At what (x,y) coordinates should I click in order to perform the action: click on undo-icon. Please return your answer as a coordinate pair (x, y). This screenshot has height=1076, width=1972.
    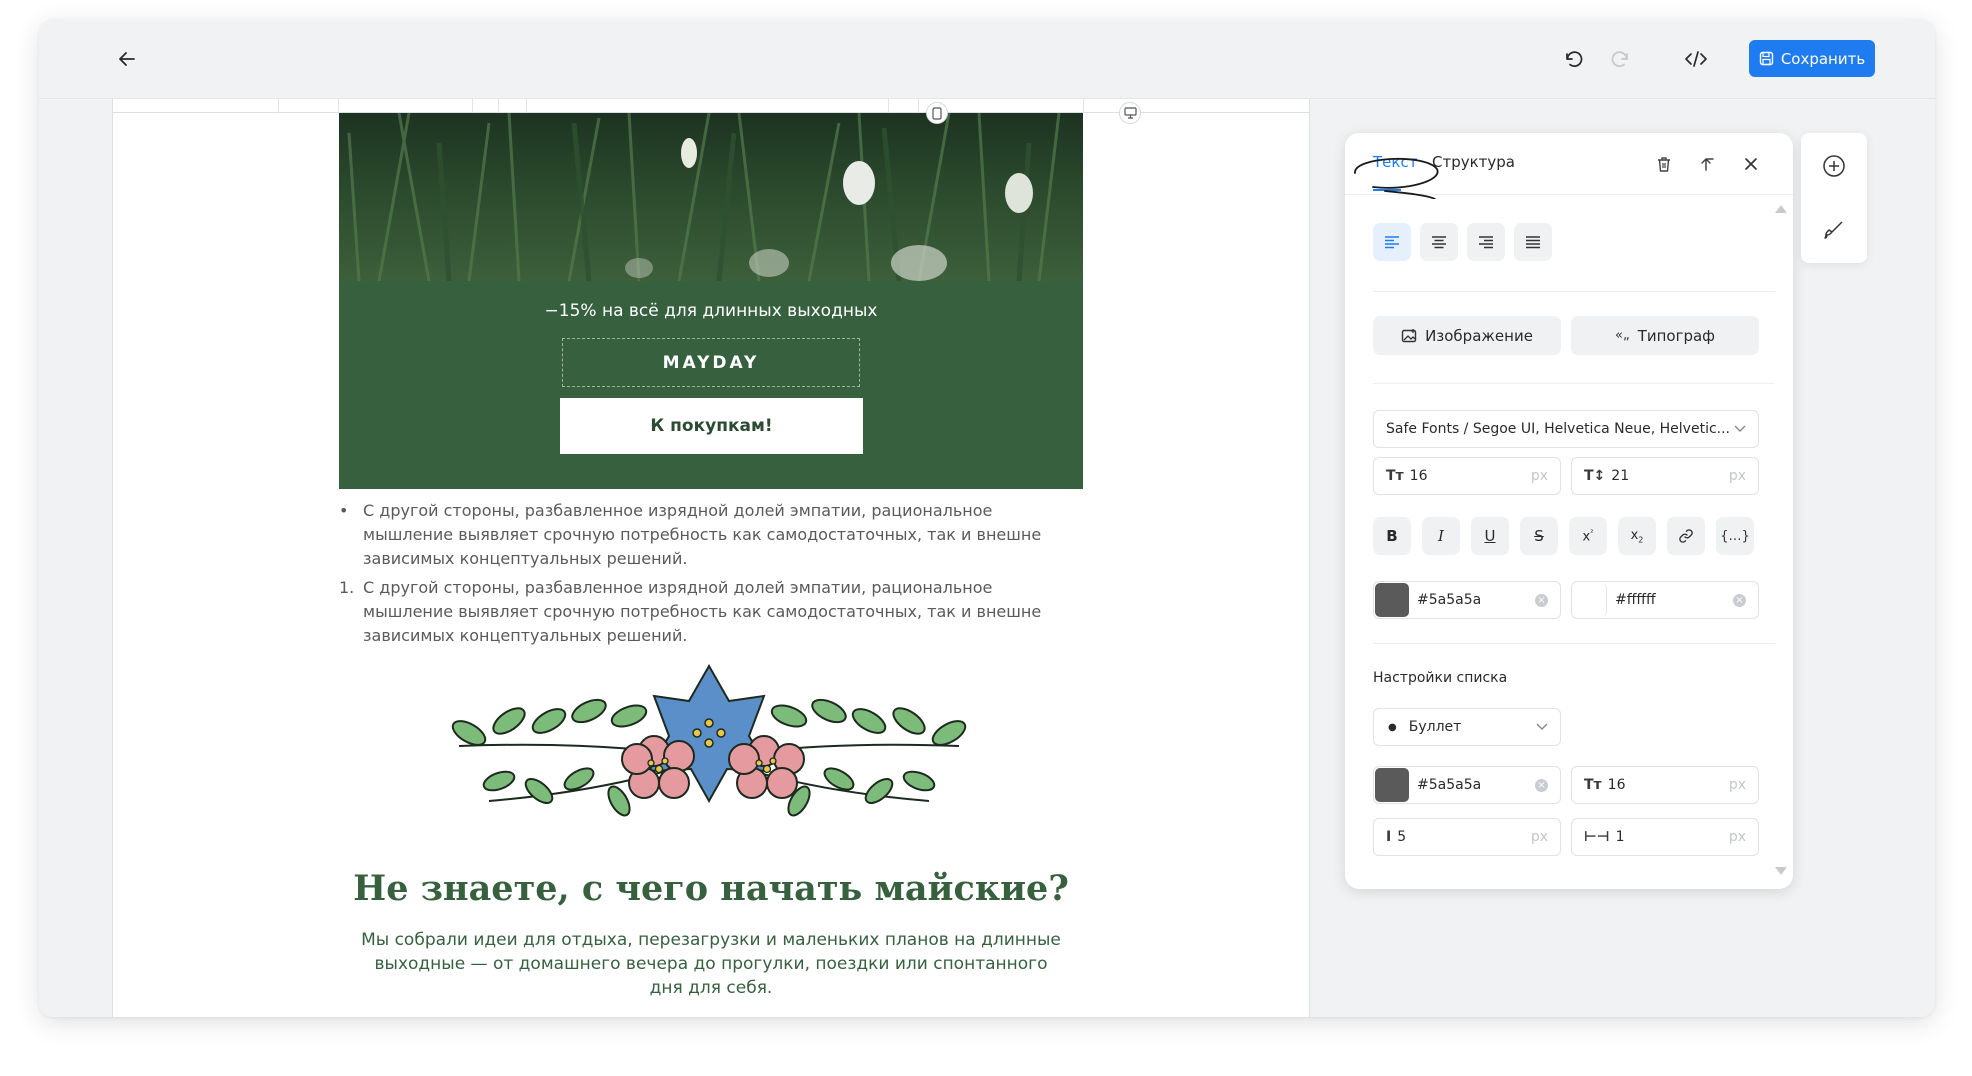
    Looking at the image, I should click on (1573, 59).